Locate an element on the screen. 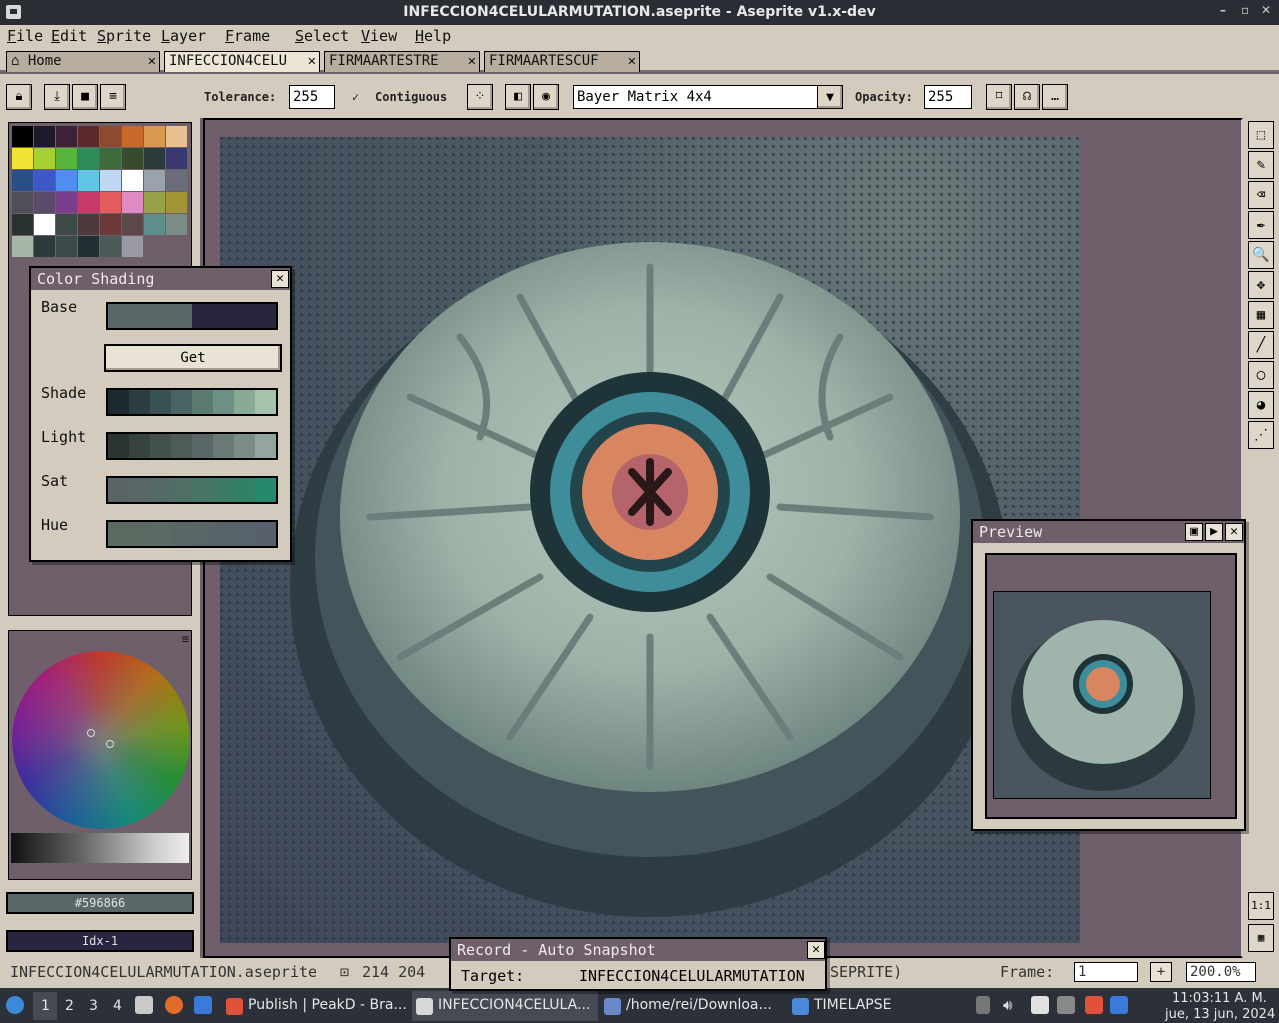 The height and width of the screenshot is (1023, 1279). line-icon: ╱ is located at coordinates (1261, 345).